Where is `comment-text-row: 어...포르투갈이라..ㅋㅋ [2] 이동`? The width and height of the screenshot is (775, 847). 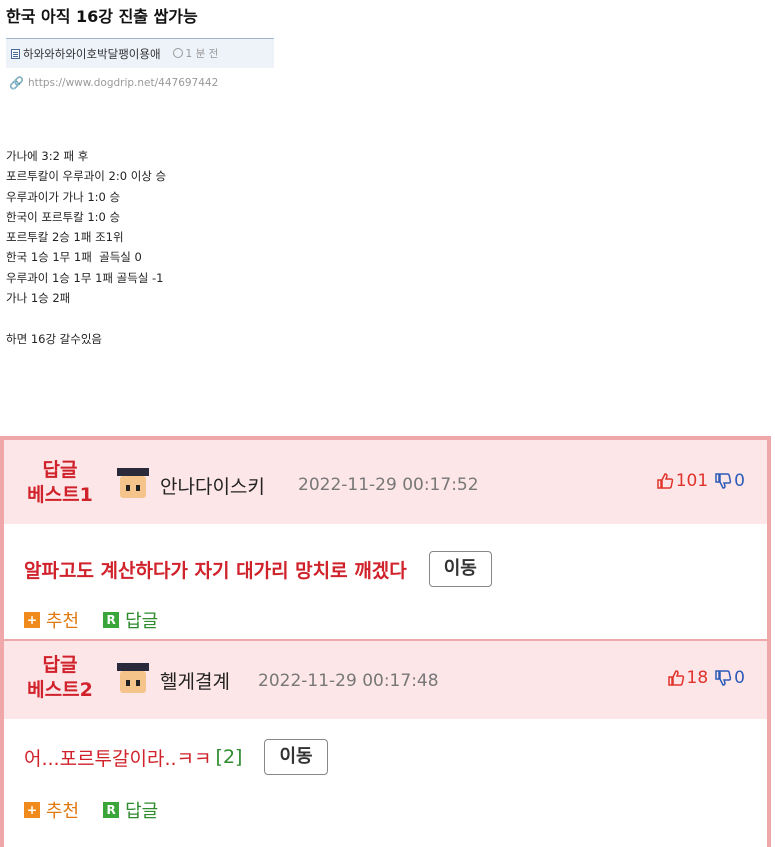 comment-text-row: 어...포르투갈이라..ㅋㅋ [2] 이동 is located at coordinates (176, 757).